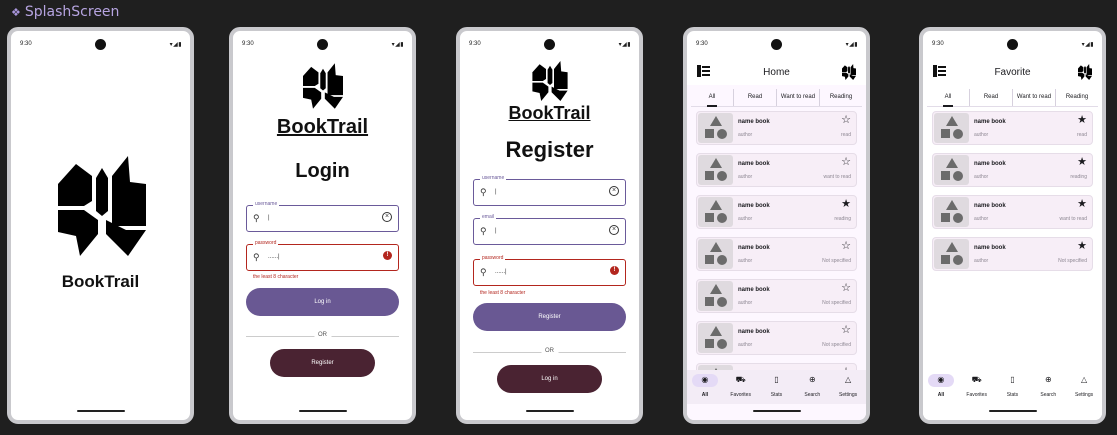 The image size is (1117, 435). I want to click on book-card: name book author ★ Not specified, so click(1012, 254).